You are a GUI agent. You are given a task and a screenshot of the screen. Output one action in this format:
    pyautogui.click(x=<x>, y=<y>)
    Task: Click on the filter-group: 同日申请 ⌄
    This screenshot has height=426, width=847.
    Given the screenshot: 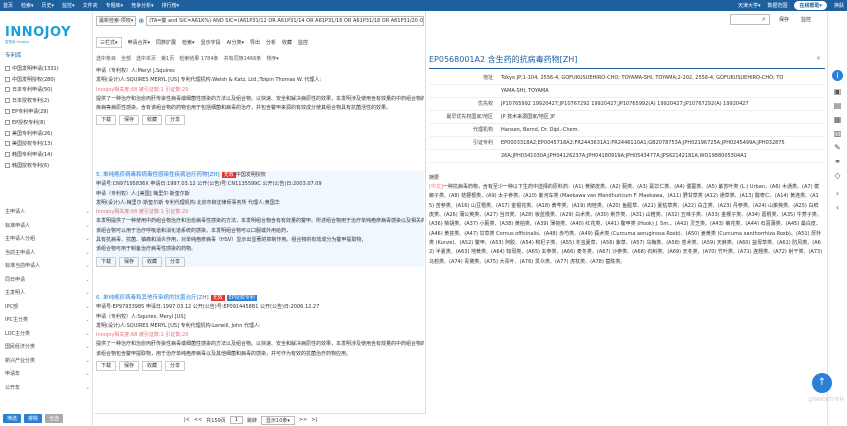 What is the action you would take?
    pyautogui.click(x=47, y=280)
    